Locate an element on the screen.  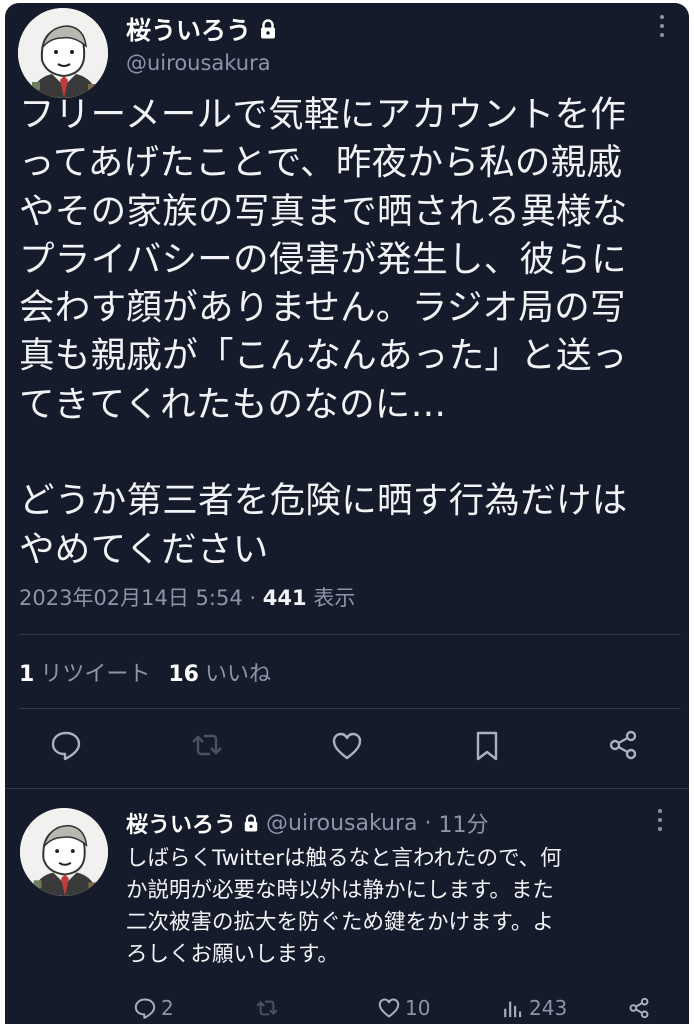
like-stat: 16 いいね is located at coordinates (219, 674).